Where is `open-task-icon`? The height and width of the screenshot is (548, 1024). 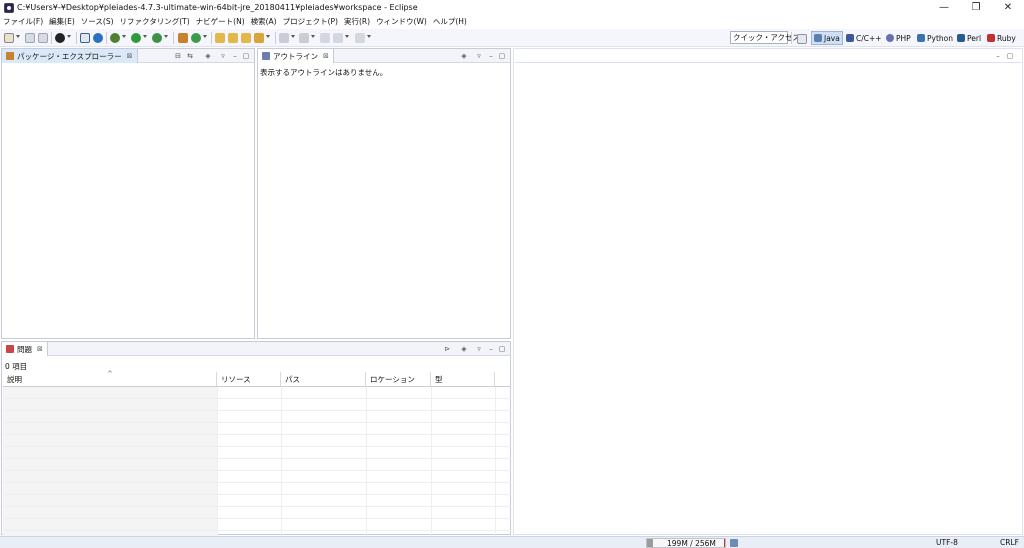
open-task-icon is located at coordinates (233, 38).